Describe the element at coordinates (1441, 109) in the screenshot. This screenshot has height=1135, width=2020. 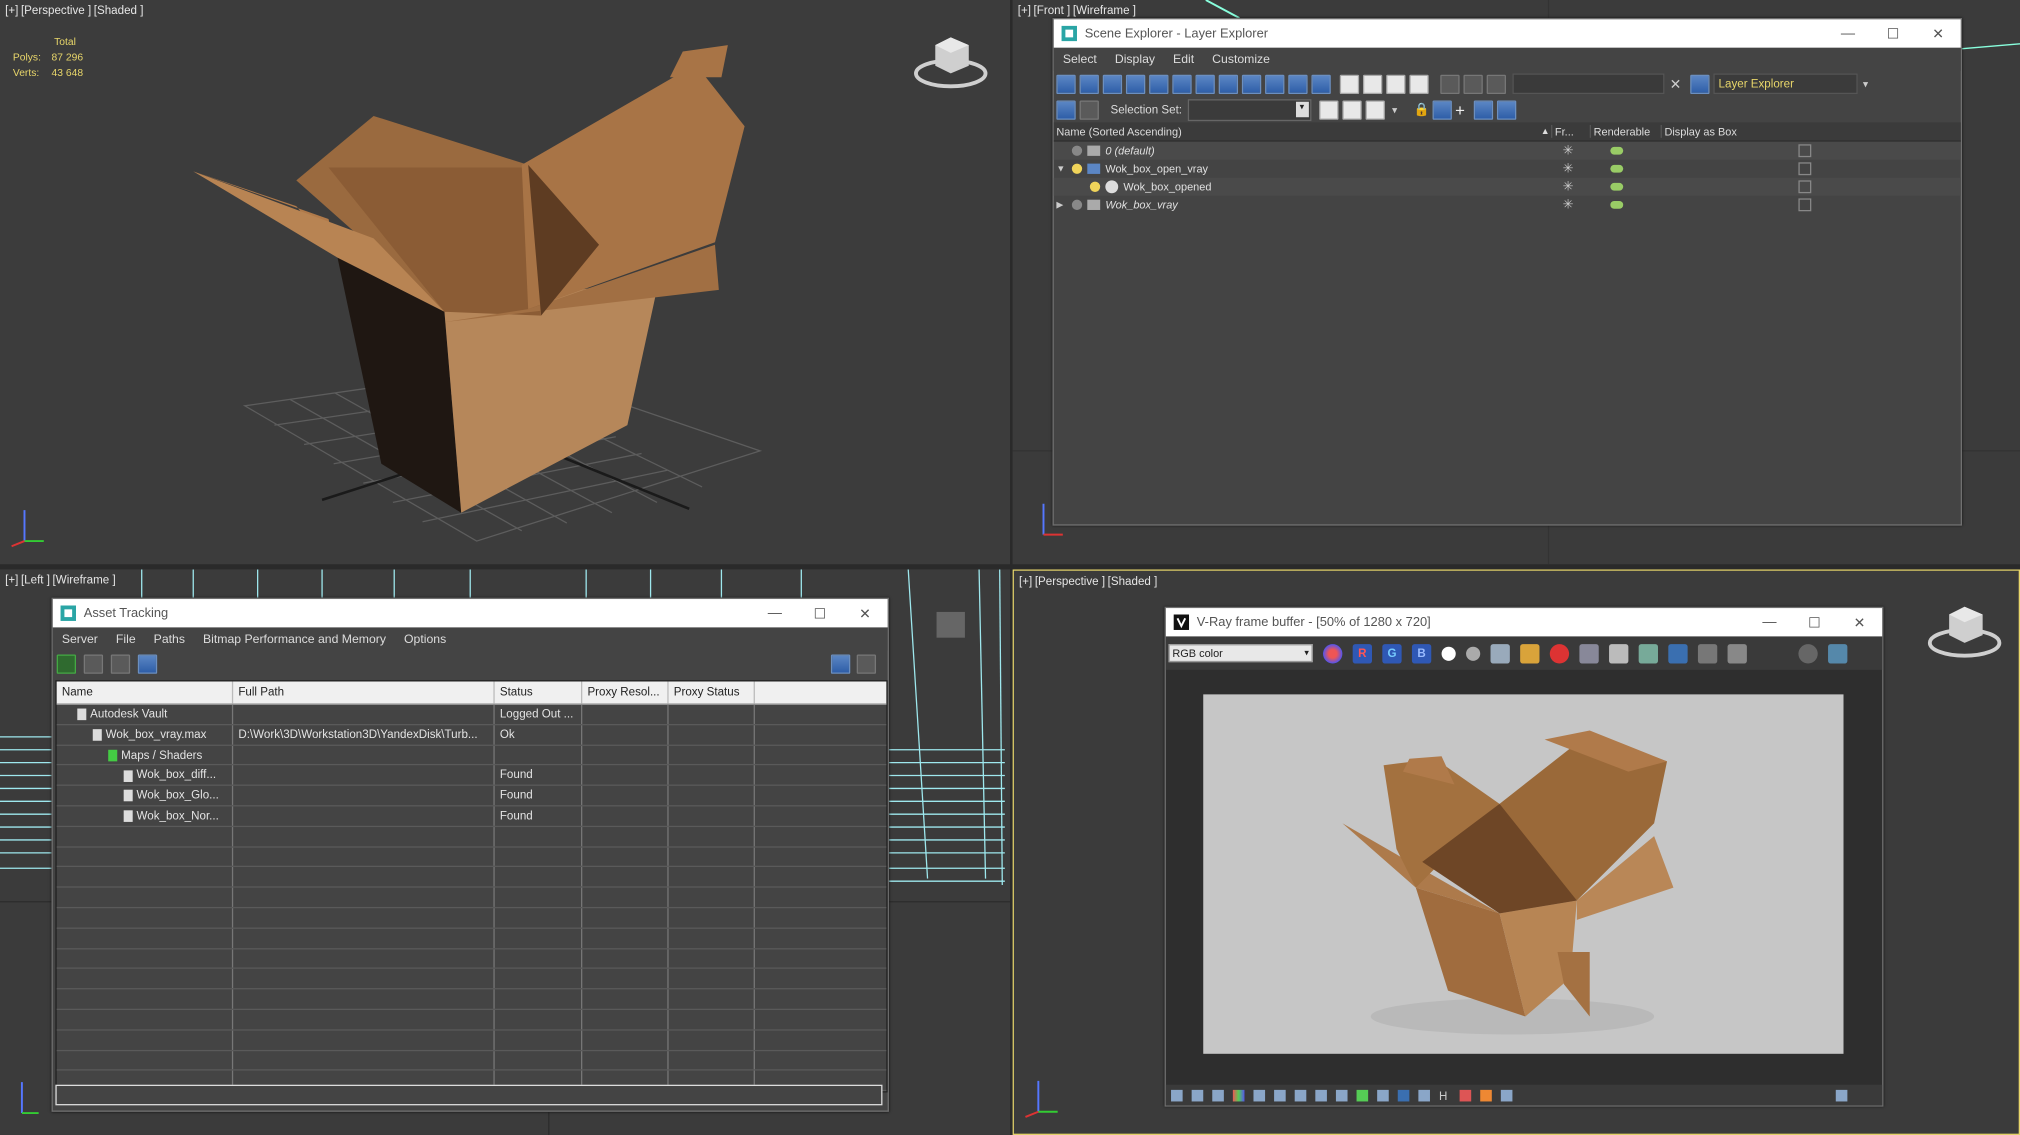
I see `layers-icon` at that location.